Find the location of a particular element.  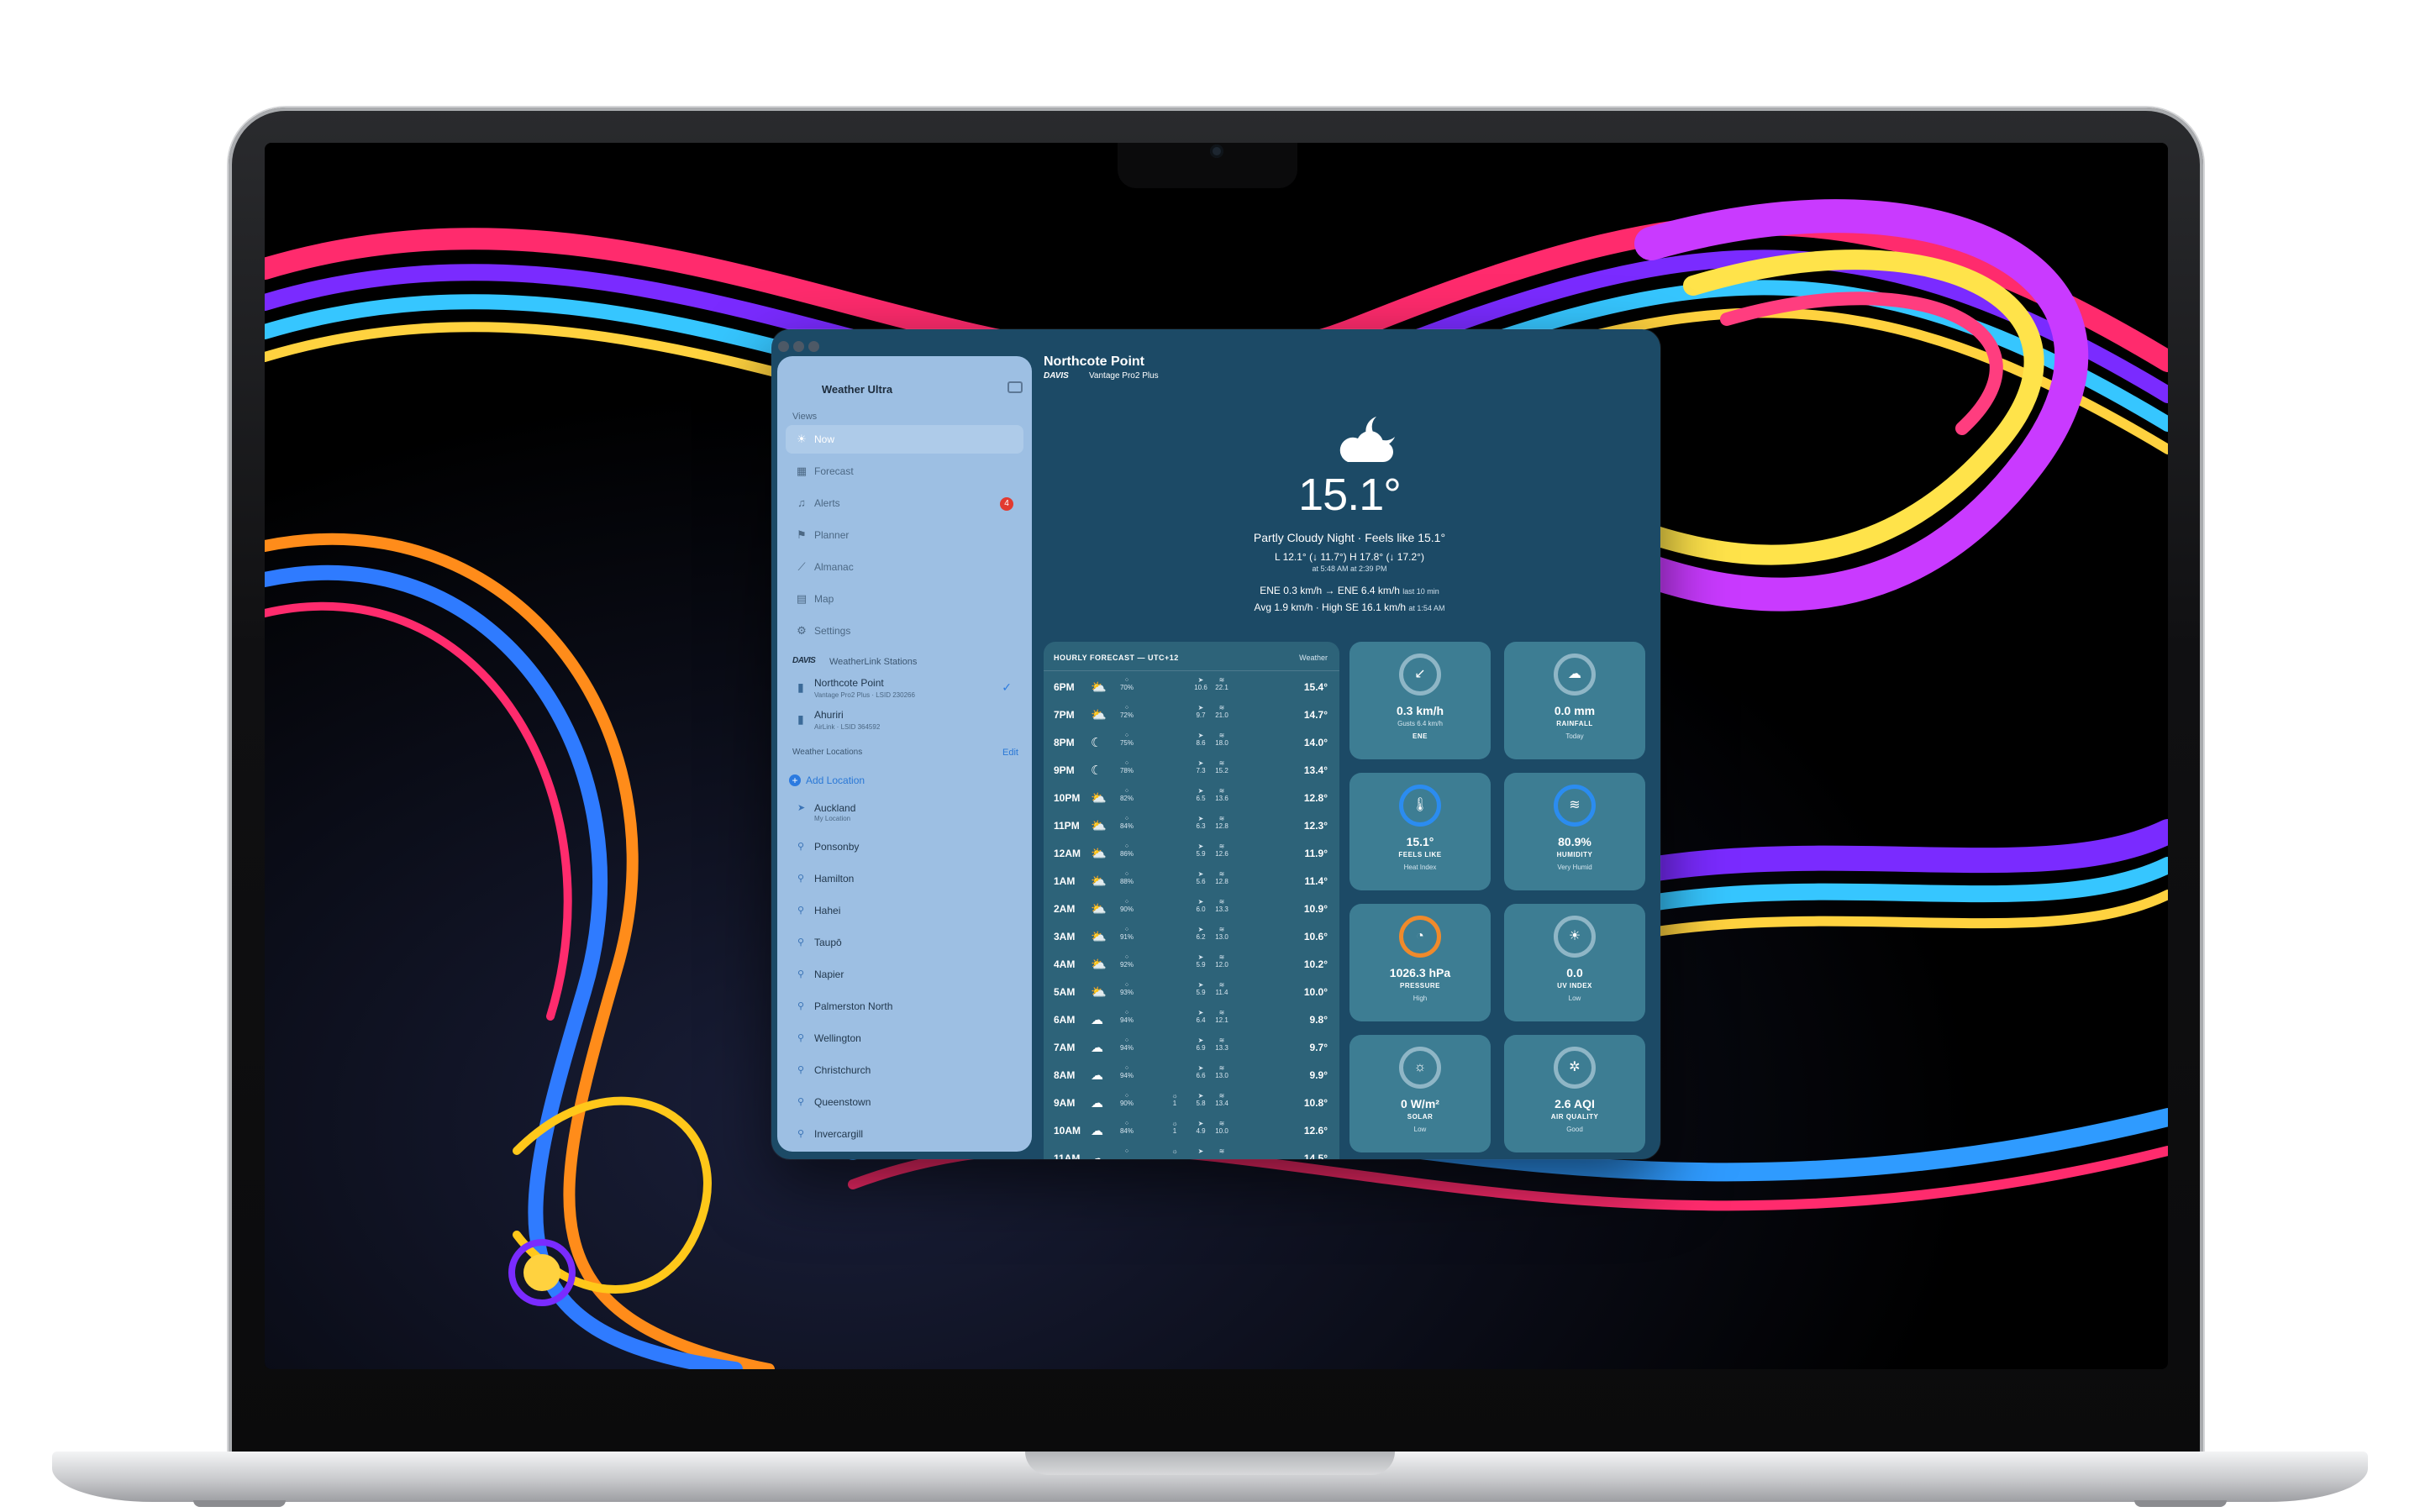

wind-speed: ➤ 10.6 is located at coordinates (1200, 683).